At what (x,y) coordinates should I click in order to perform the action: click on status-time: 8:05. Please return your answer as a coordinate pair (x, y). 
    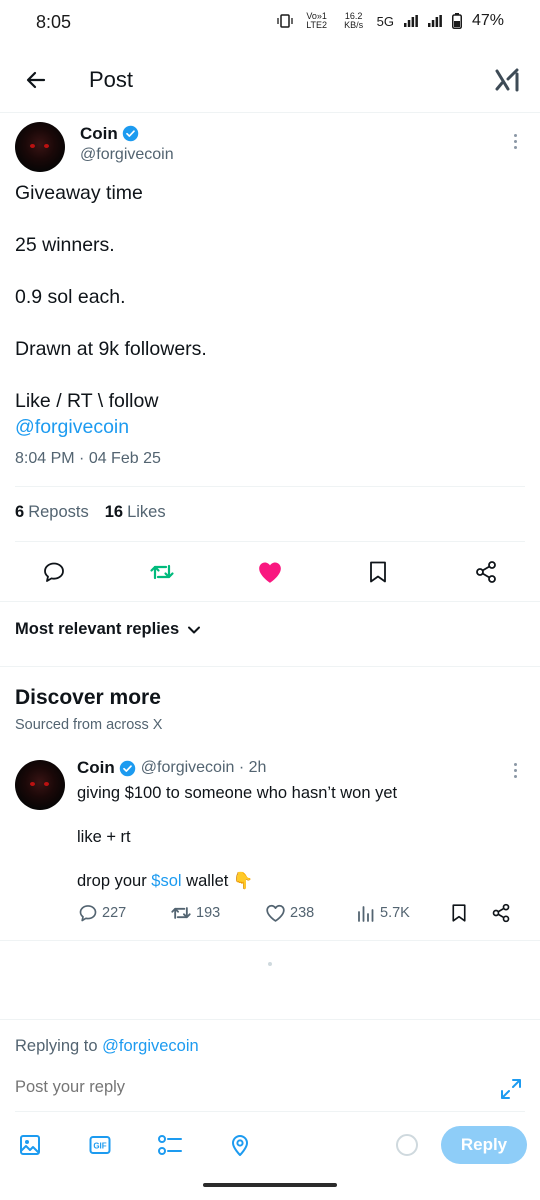
    Looking at the image, I should click on (54, 22).